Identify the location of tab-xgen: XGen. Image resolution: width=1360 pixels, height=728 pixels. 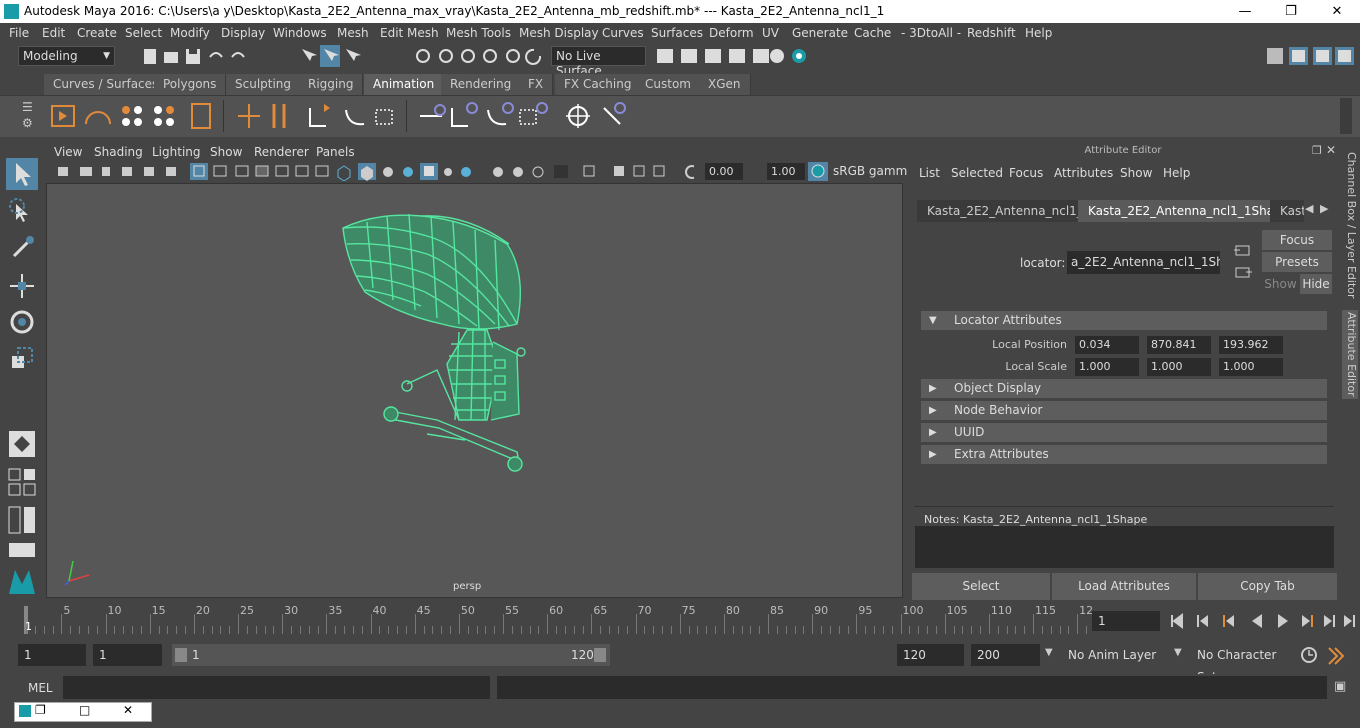
(725, 84).